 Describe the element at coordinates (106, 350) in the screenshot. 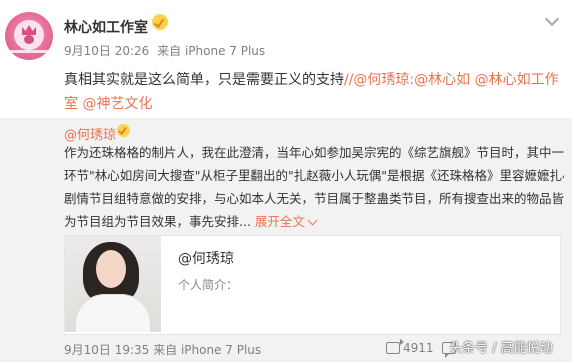

I see `quoted-time: 9月10日 19:35` at that location.